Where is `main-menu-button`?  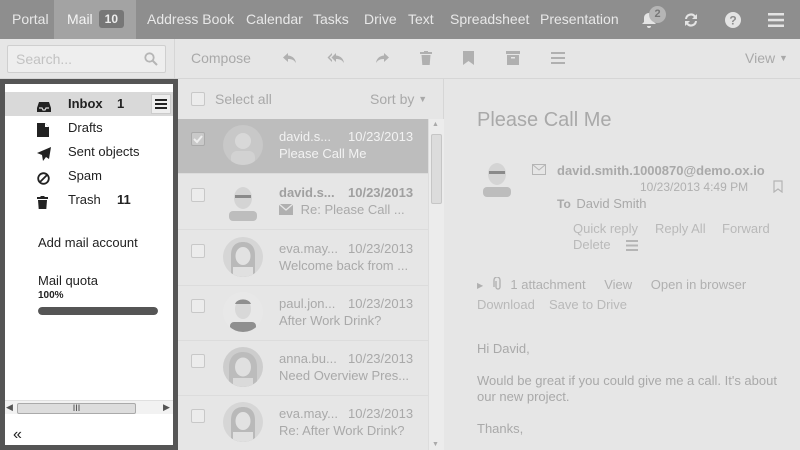
main-menu-button is located at coordinates (776, 19).